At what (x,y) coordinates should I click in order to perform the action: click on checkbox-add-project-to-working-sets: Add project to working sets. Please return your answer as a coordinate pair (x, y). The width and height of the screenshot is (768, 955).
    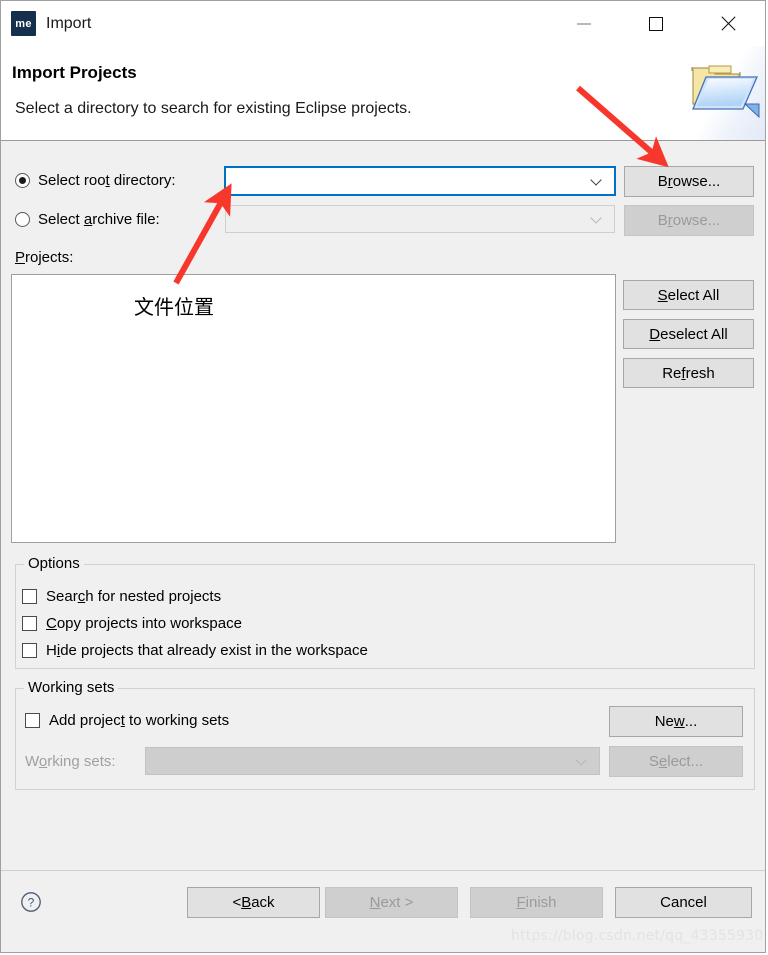
    Looking at the image, I should click on (127, 720).